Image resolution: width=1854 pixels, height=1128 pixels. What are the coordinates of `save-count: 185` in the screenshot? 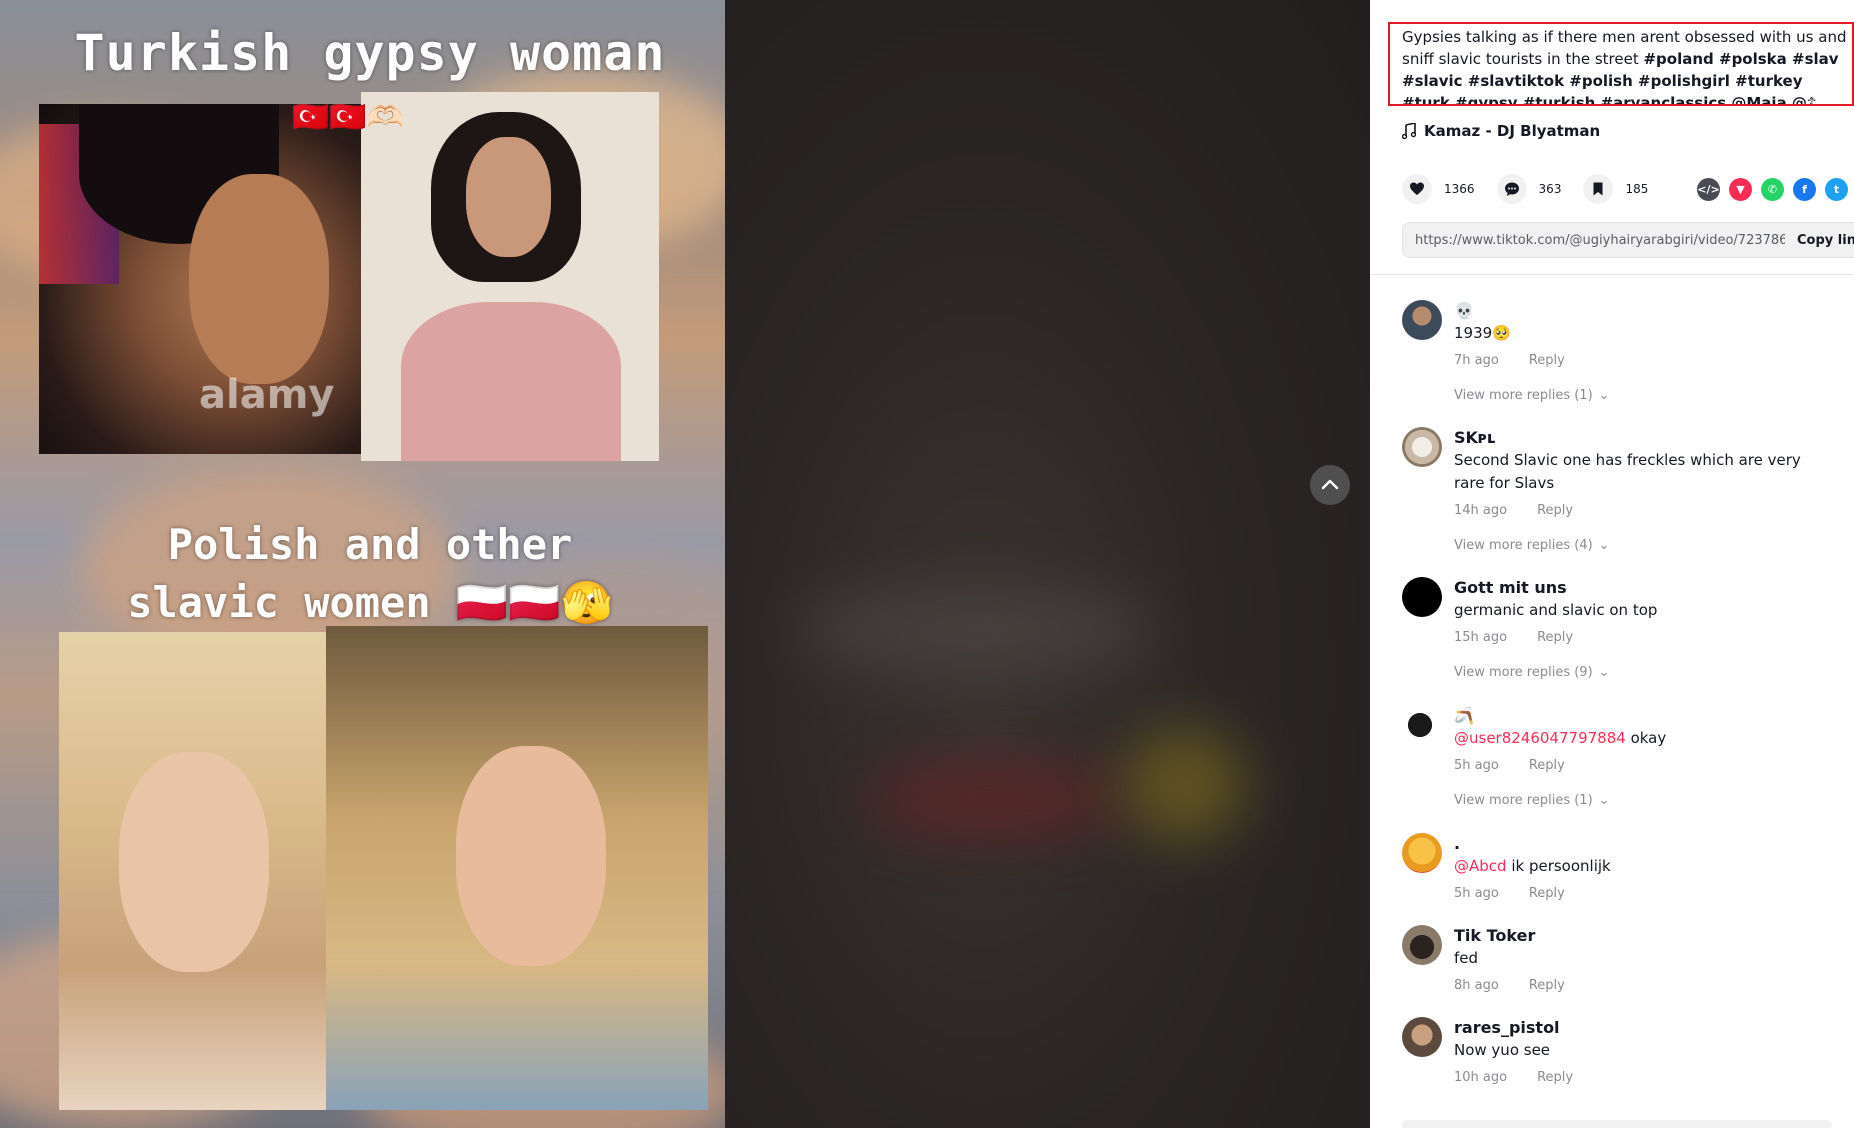 It's located at (1637, 189).